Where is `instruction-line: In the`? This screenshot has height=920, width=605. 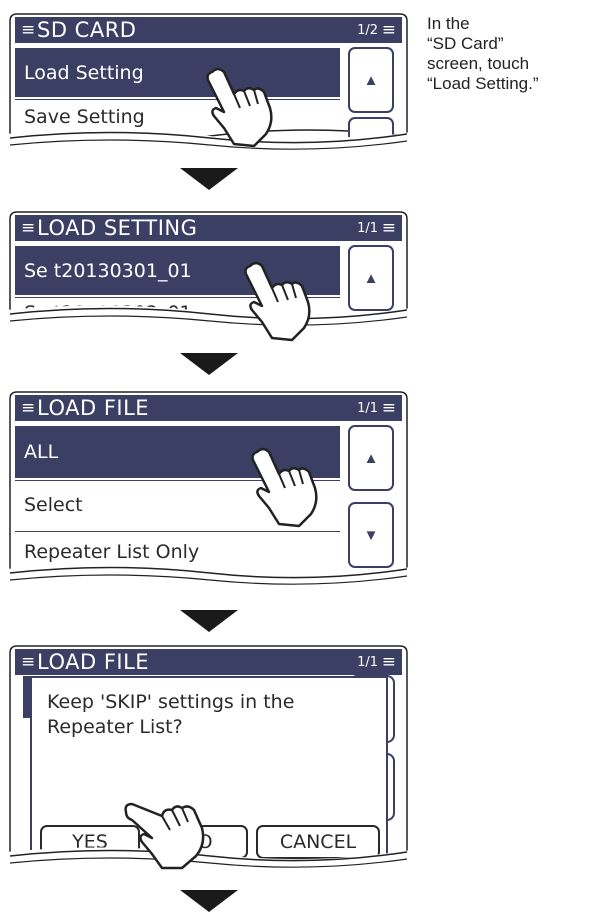
instruction-line: In the is located at coordinates (448, 23).